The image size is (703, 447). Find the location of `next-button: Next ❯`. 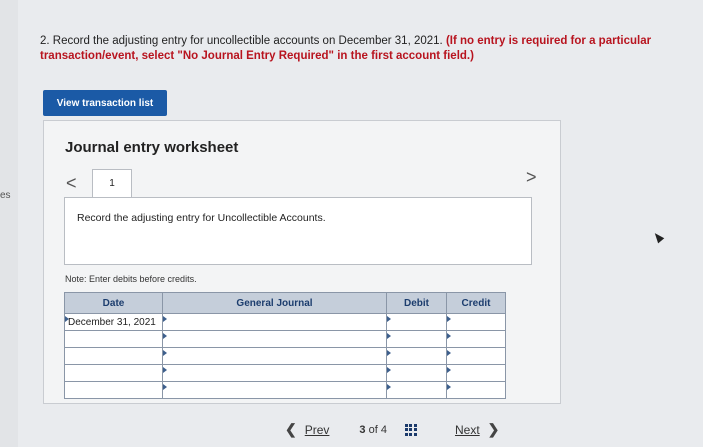

next-button: Next ❯ is located at coordinates (477, 429).